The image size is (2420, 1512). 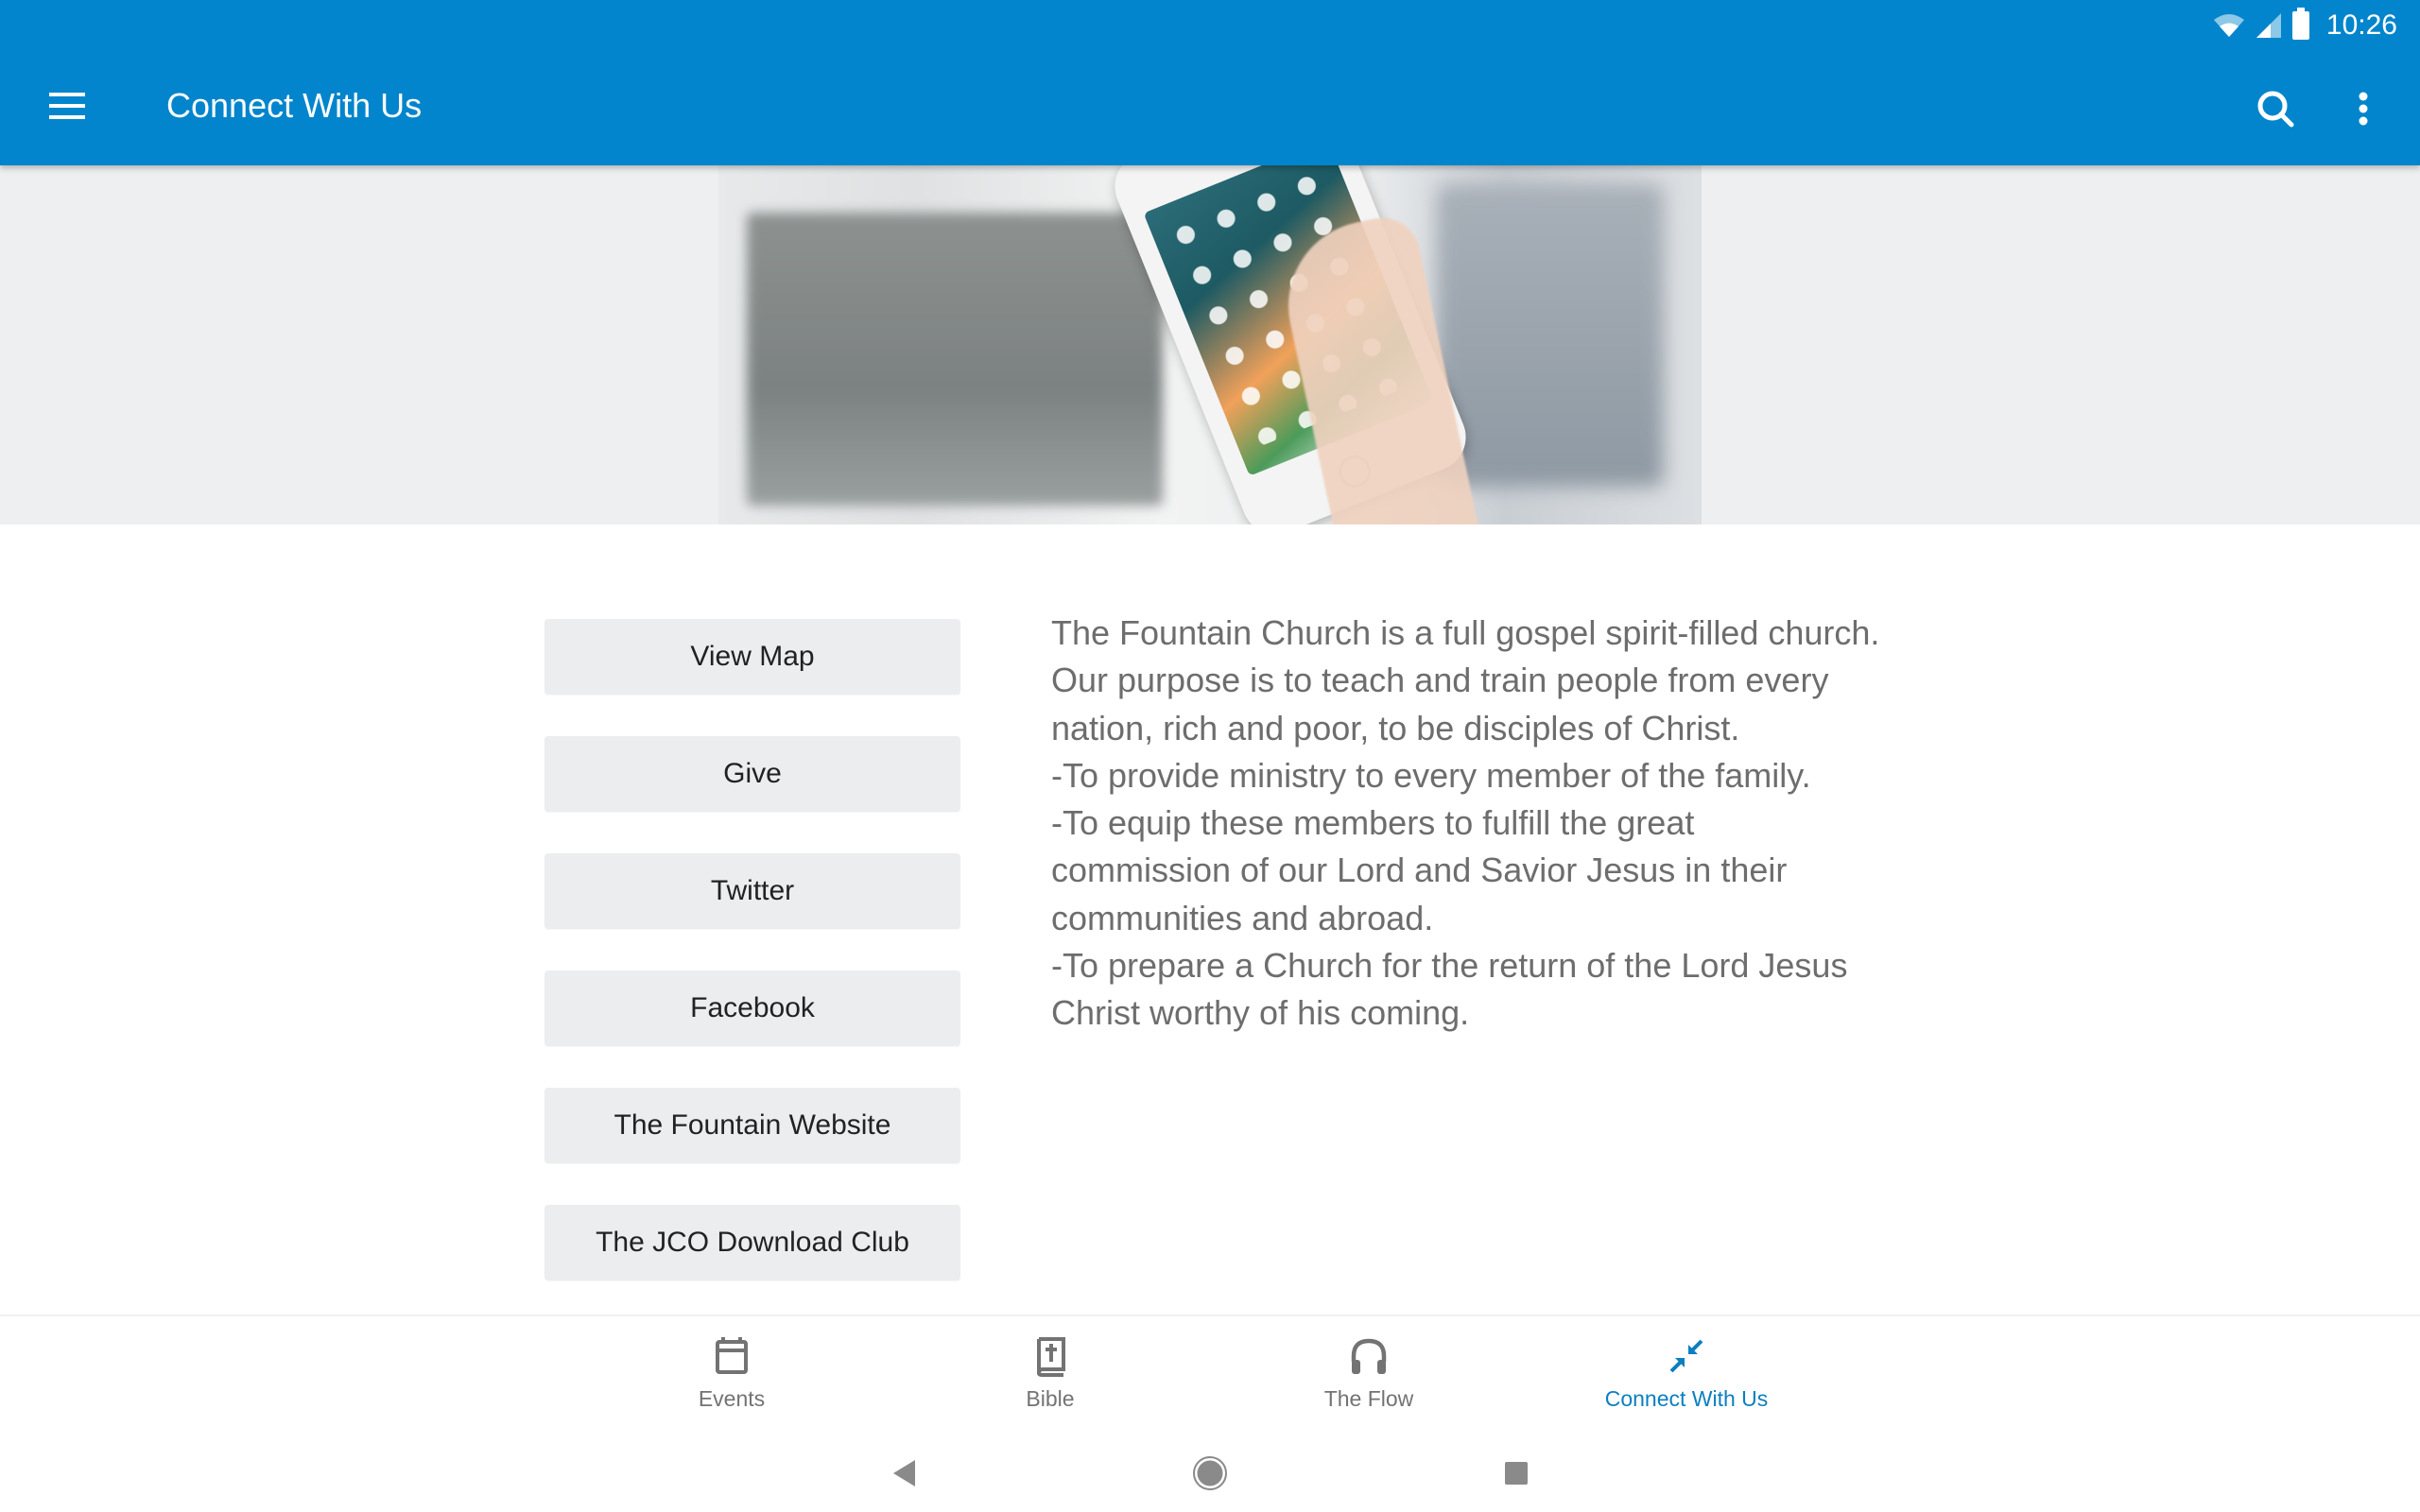 What do you see at coordinates (752, 1008) in the screenshot?
I see `facebook-button: Facebook` at bounding box center [752, 1008].